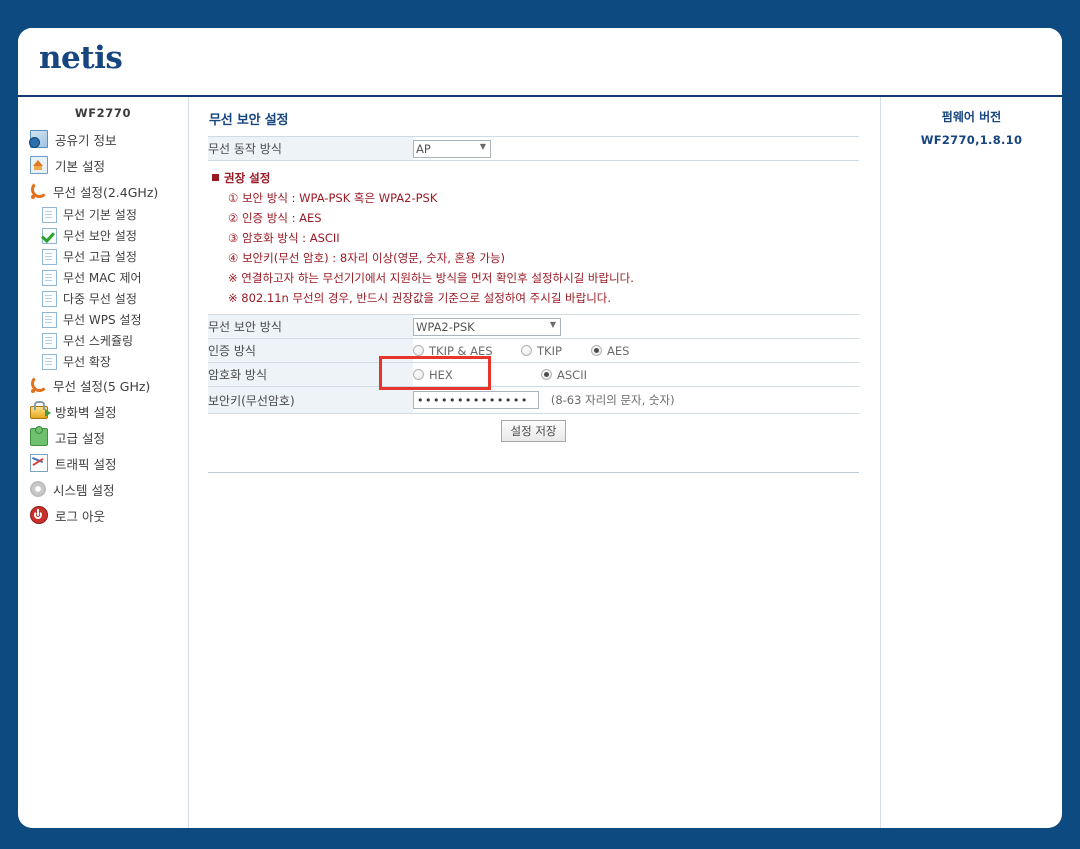  I want to click on sidebar-item-5: 무선 고급 설정, so click(103, 256).